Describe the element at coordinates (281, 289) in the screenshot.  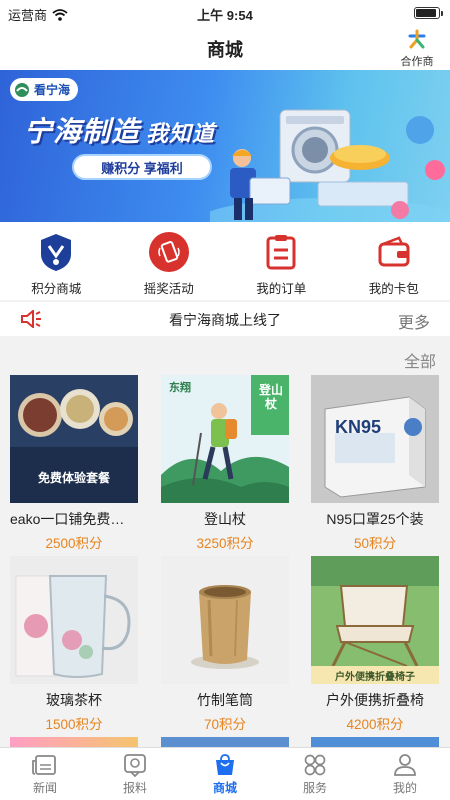
I see `quick-entry-label: 我的订单` at that location.